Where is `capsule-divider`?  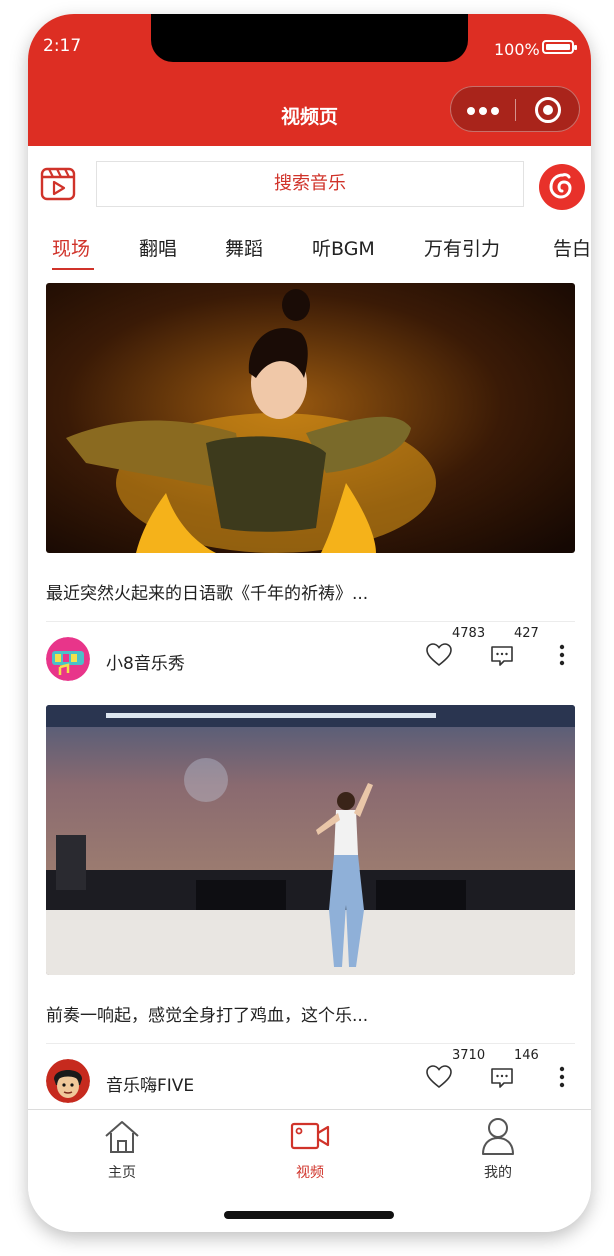
capsule-divider is located at coordinates (515, 110).